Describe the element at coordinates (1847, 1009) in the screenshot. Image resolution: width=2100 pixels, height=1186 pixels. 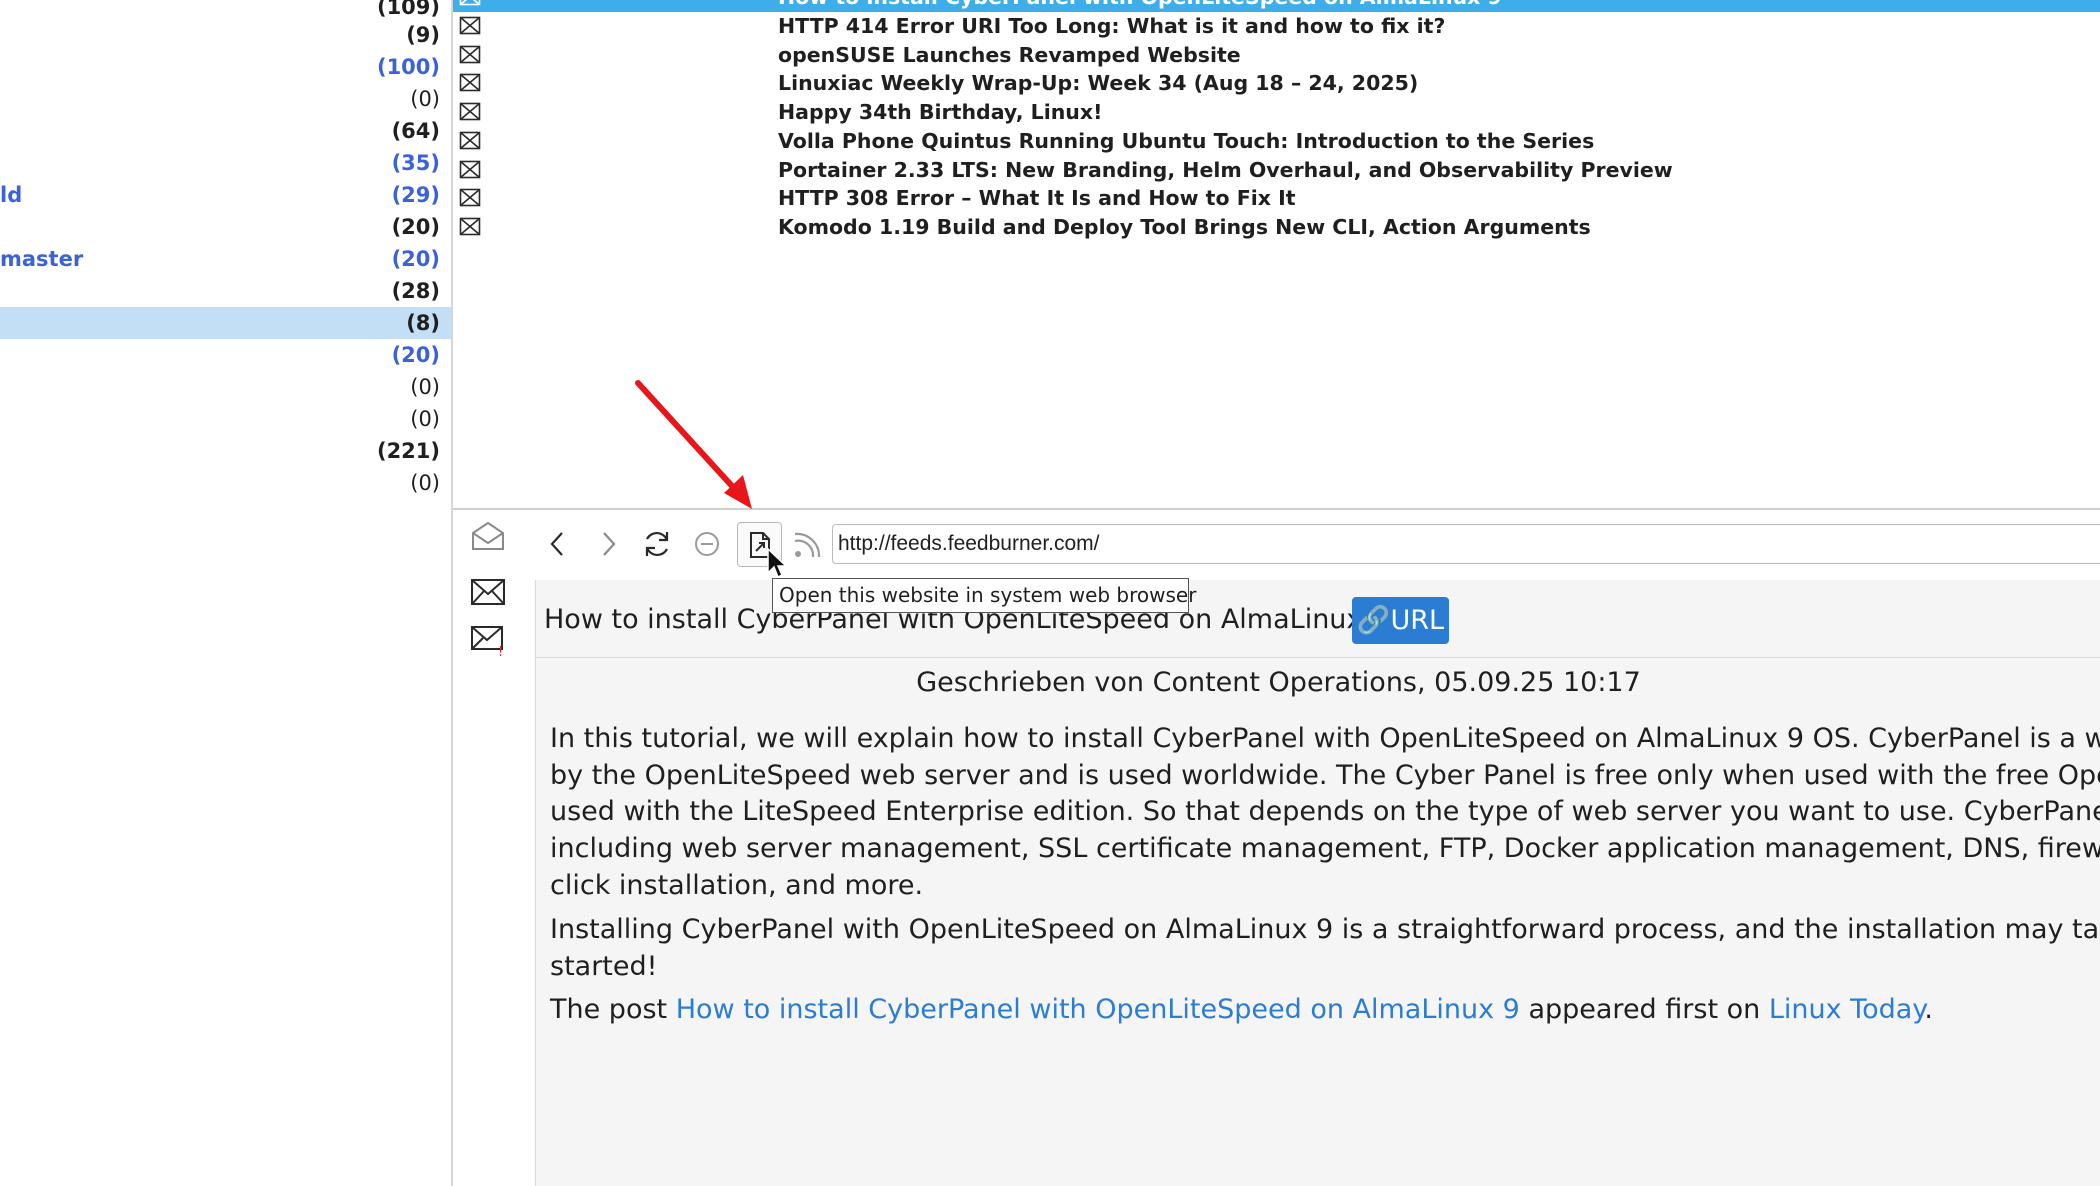
I see `source-link: Linux Today` at that location.